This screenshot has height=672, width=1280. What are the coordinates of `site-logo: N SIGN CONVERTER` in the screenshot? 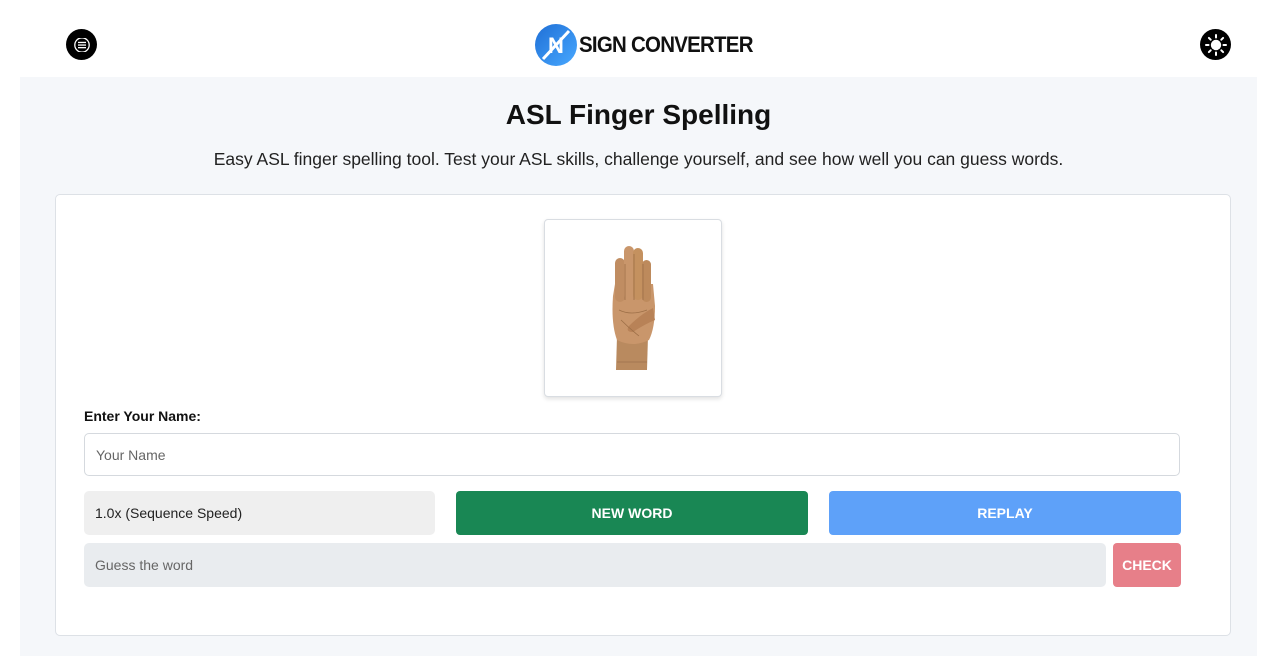 It's located at (650, 45).